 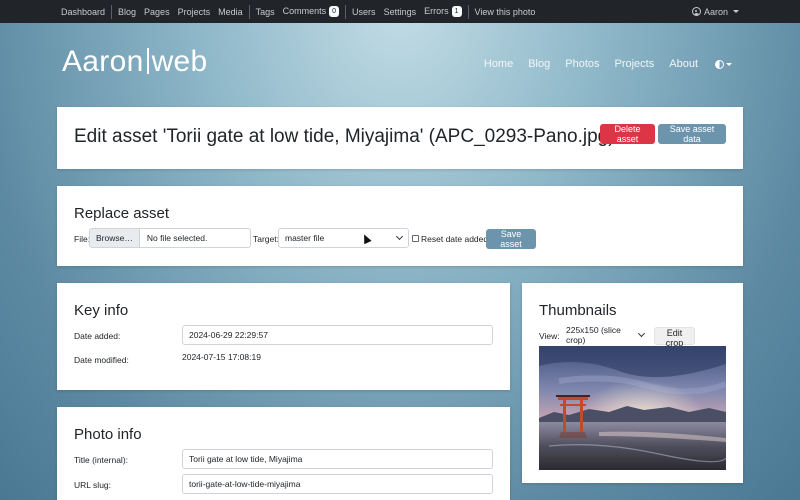 What do you see at coordinates (127, 12) in the screenshot?
I see `admin-link-blog: Blog` at bounding box center [127, 12].